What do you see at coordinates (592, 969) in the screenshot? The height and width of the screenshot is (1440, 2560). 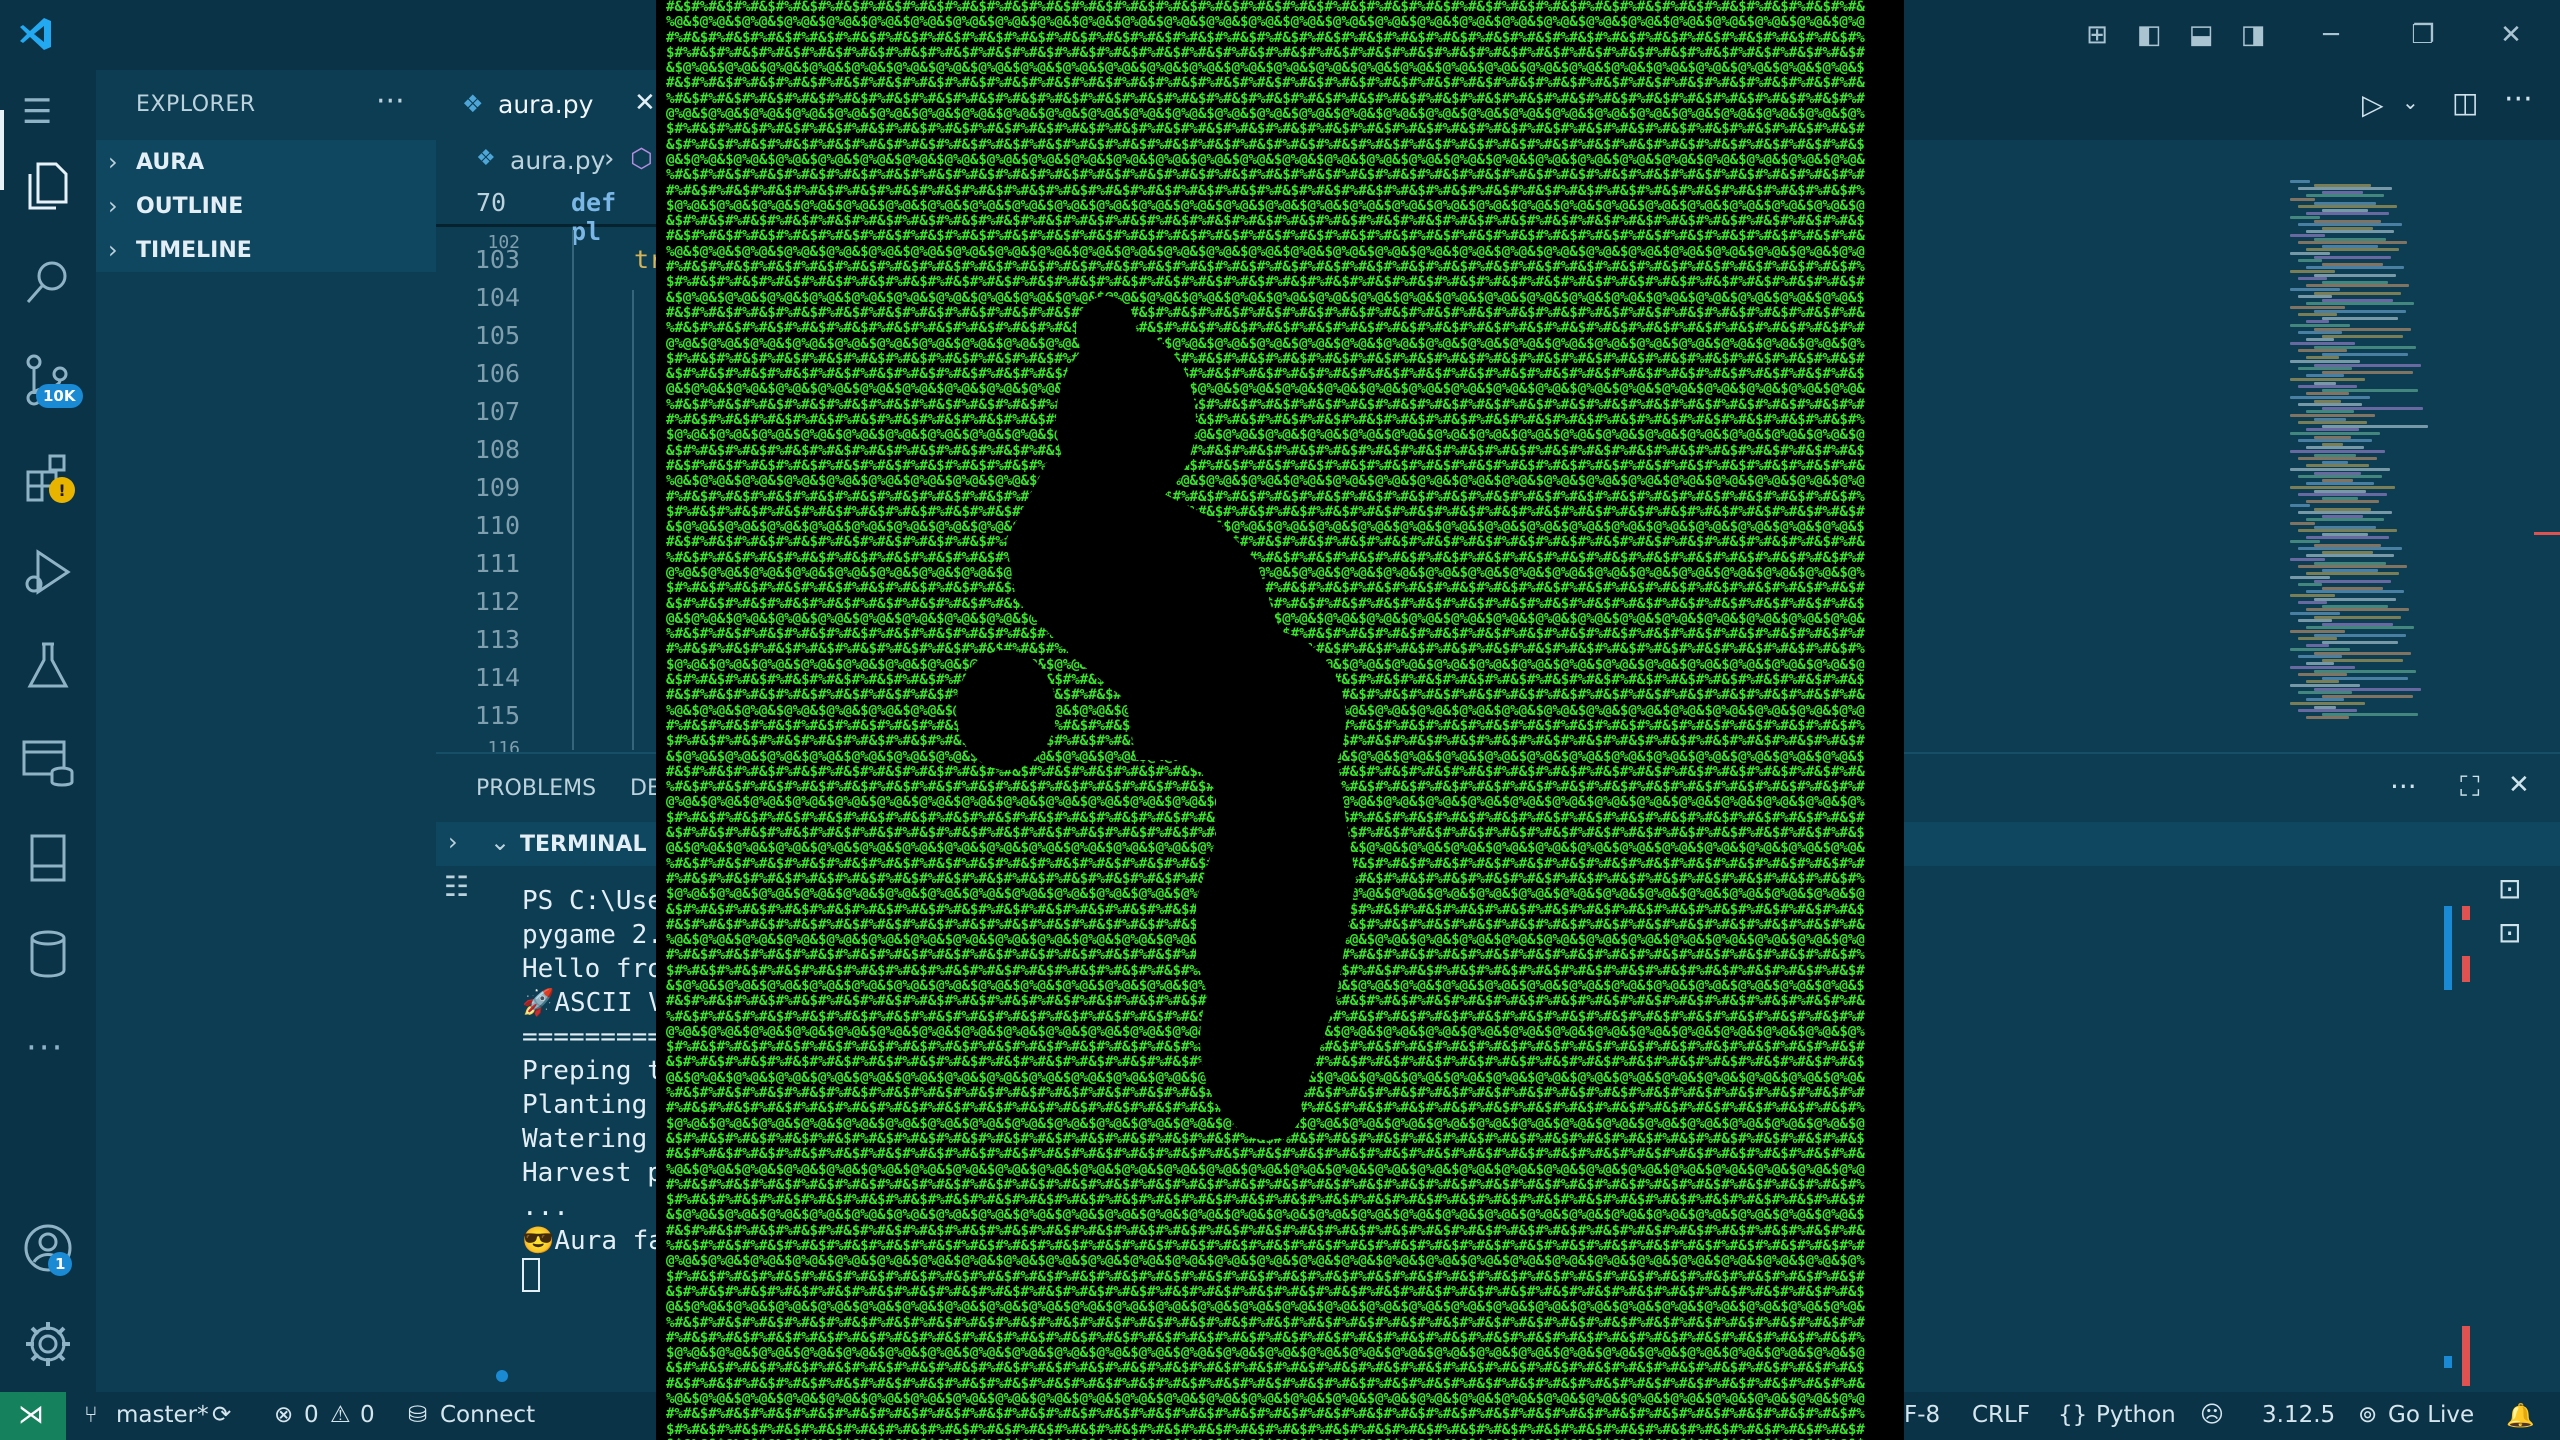 I see `terminal-line: Hello fro` at bounding box center [592, 969].